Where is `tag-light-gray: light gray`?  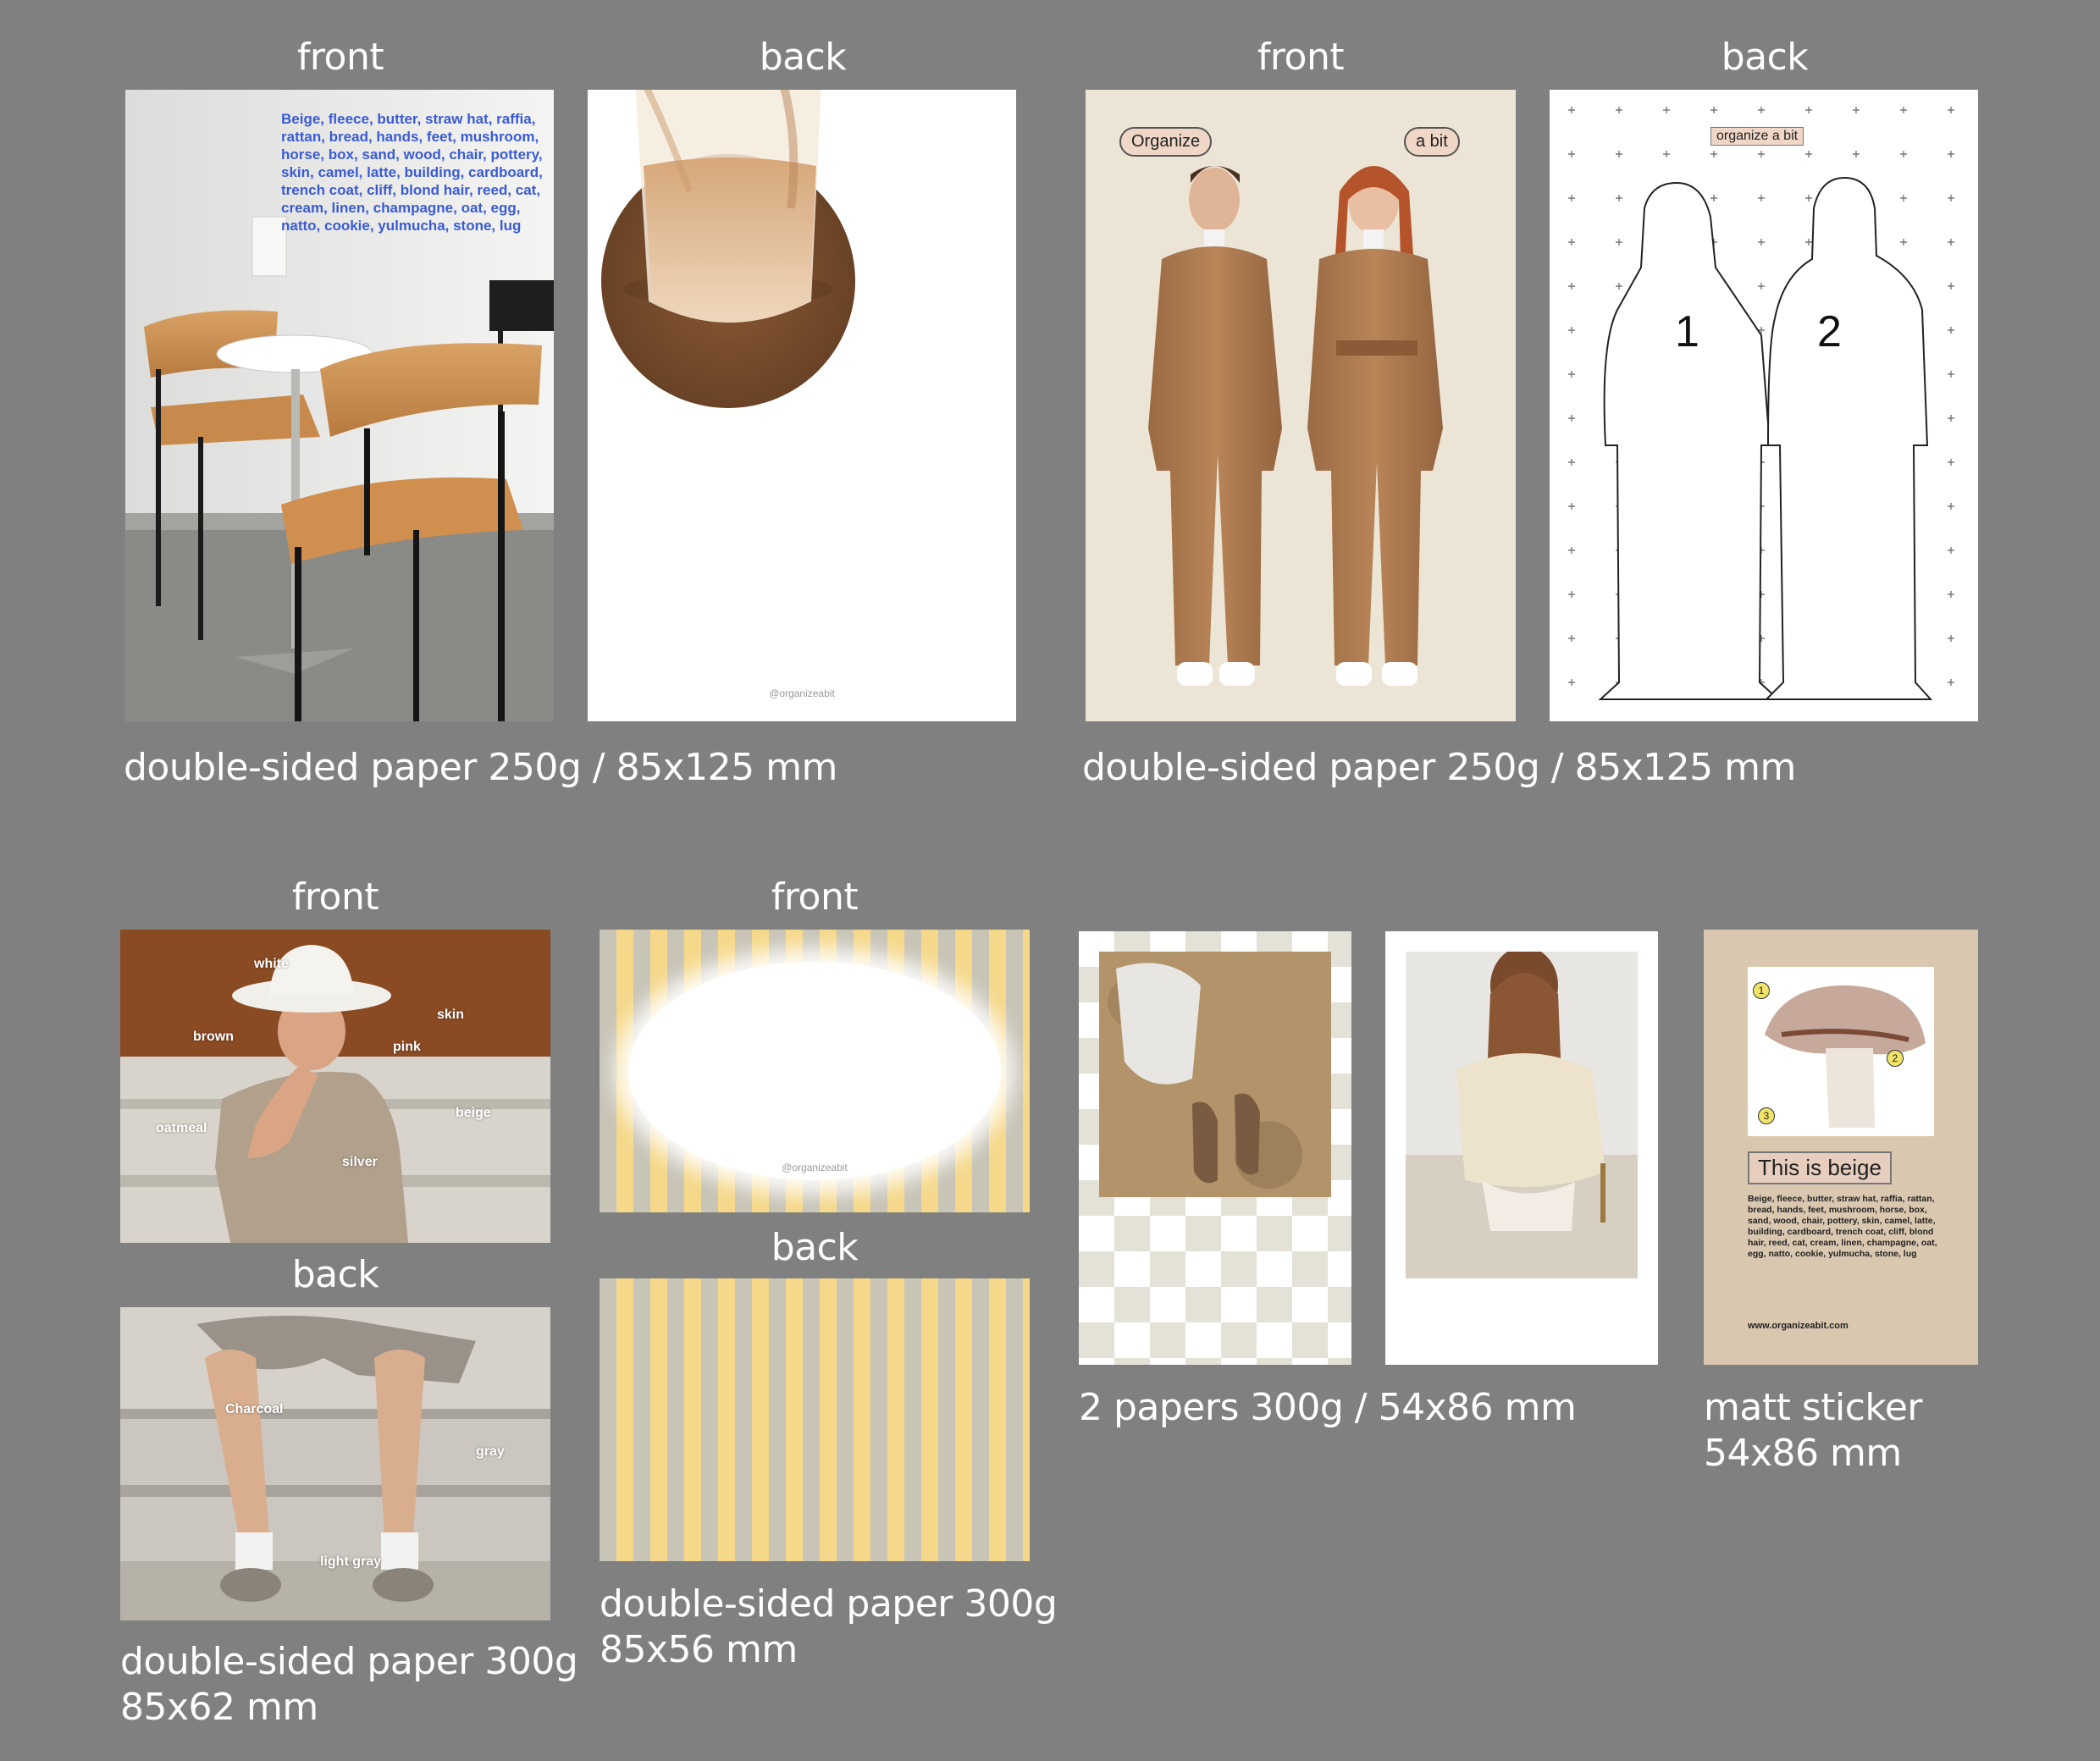
tag-light-gray: light gray is located at coordinates (351, 1561).